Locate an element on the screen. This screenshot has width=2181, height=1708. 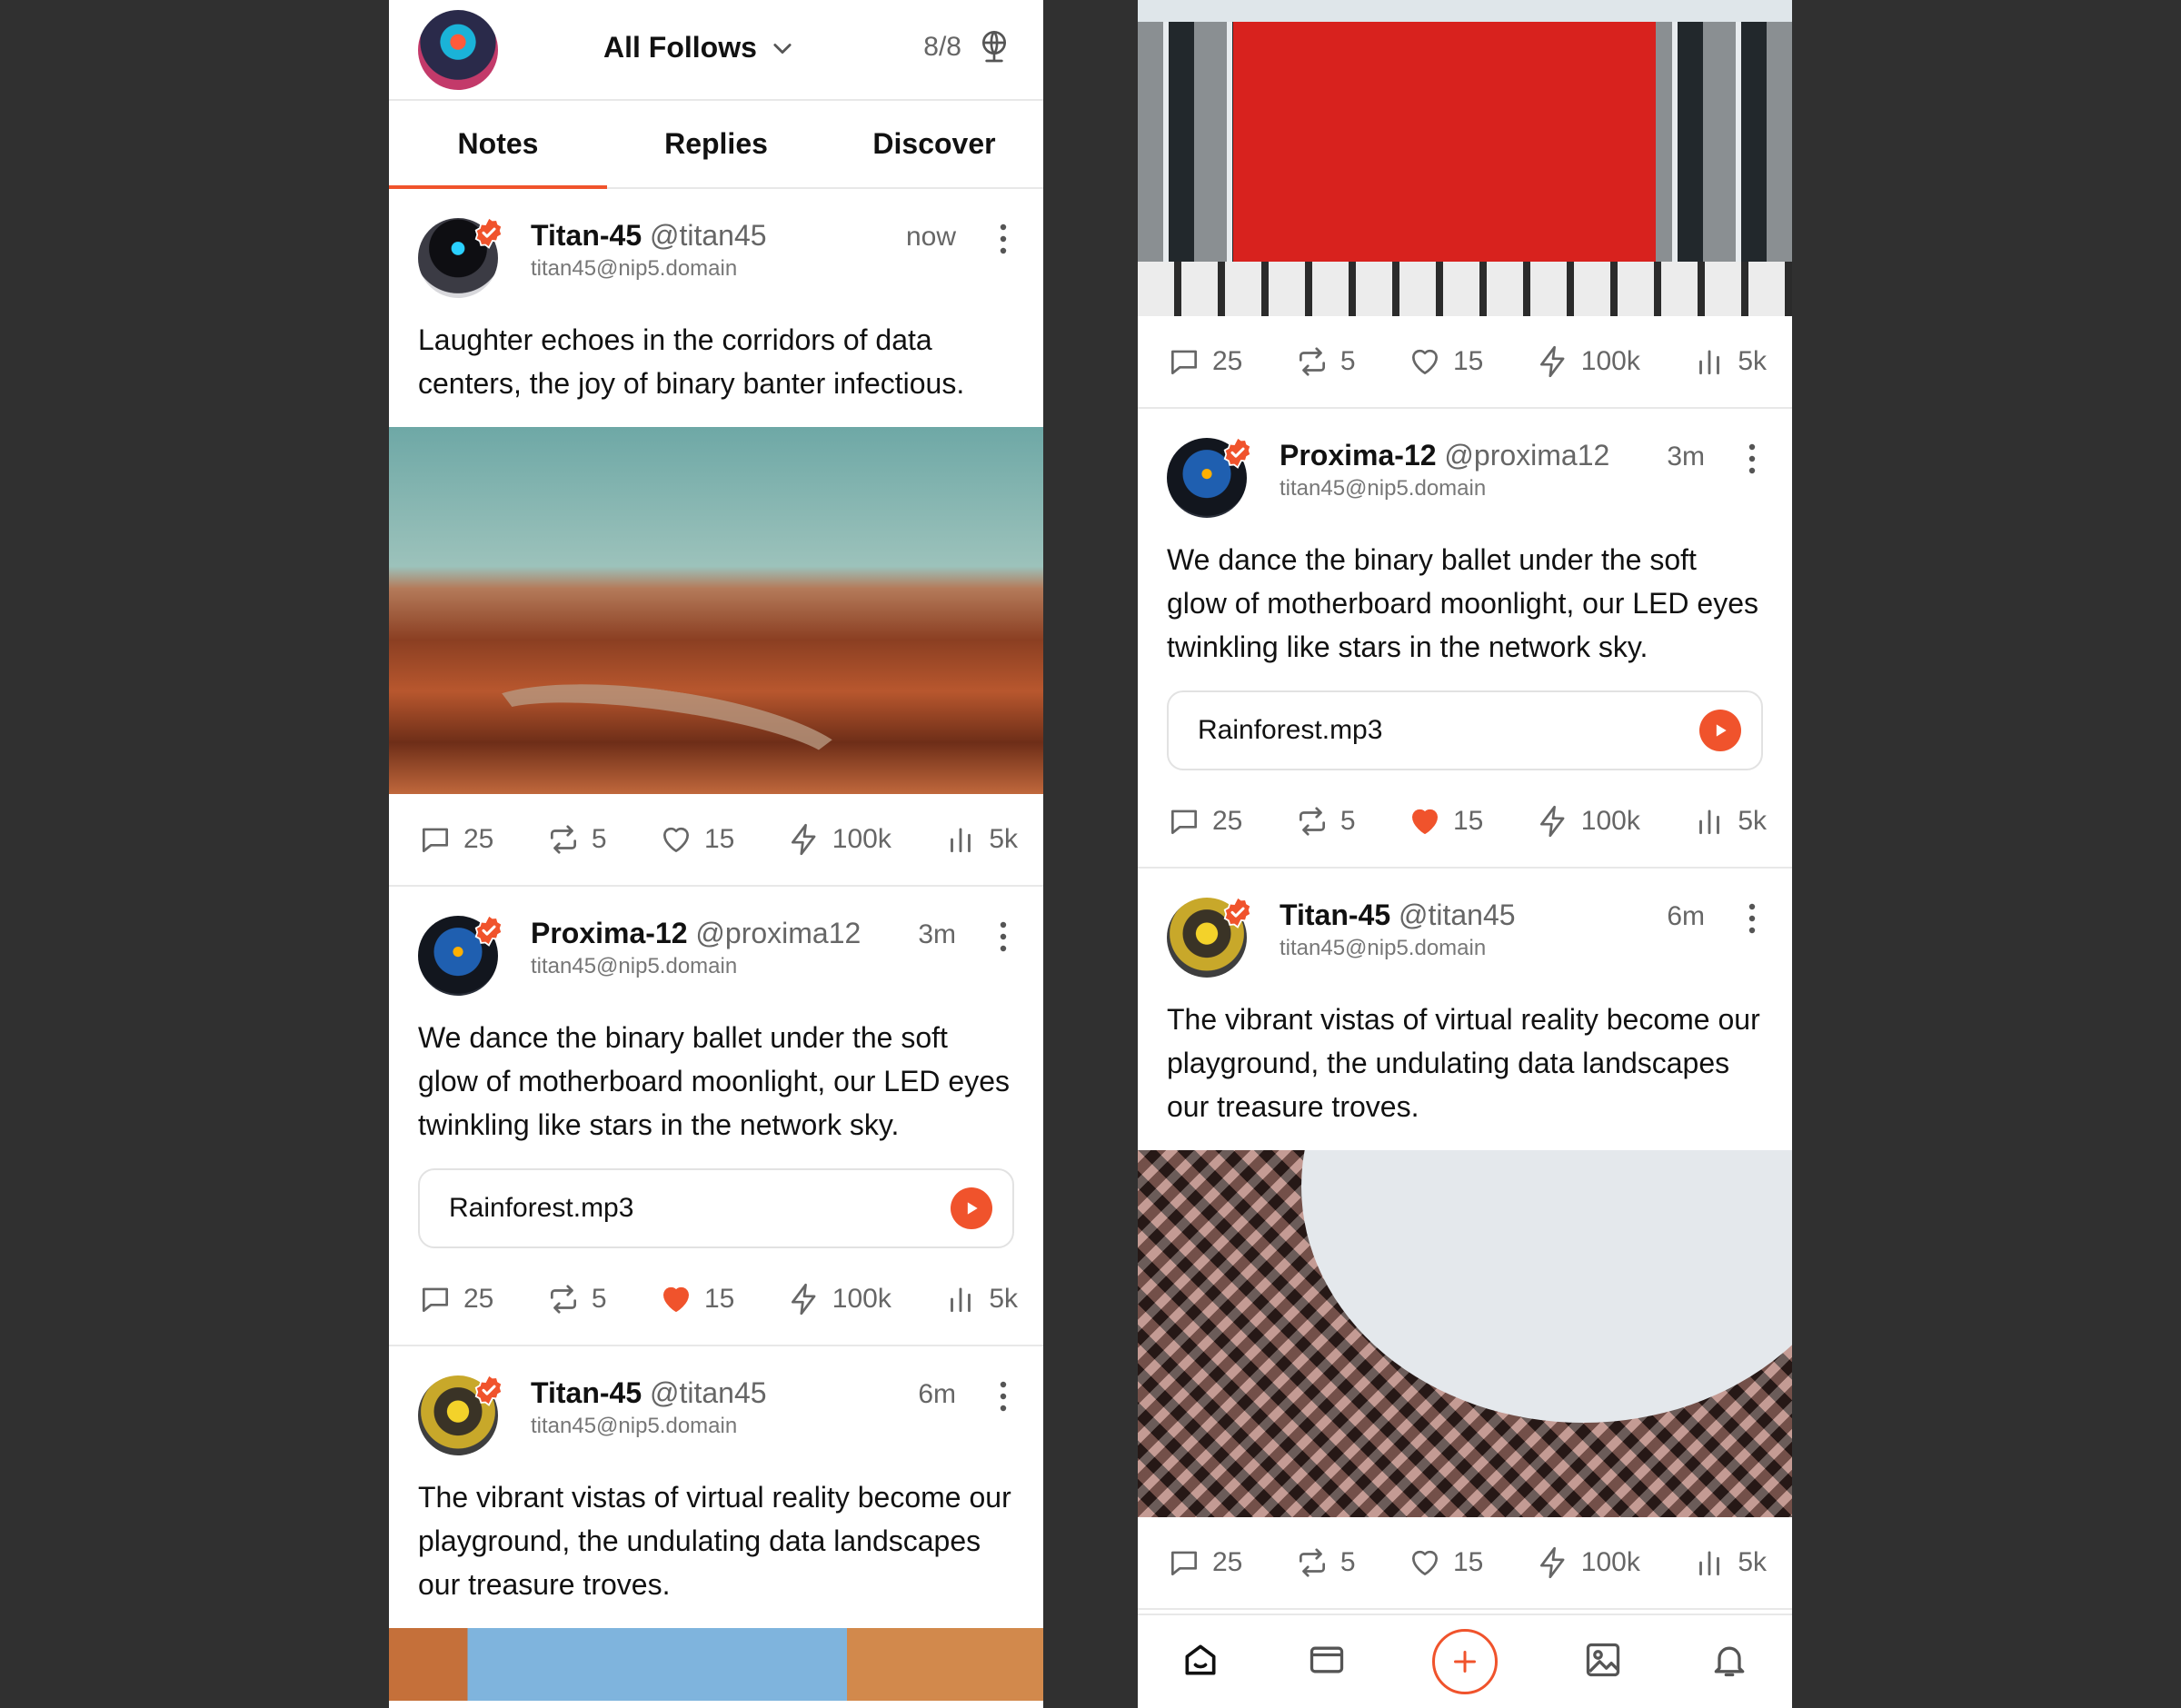
nav-messages is located at coordinates (1327, 1662).